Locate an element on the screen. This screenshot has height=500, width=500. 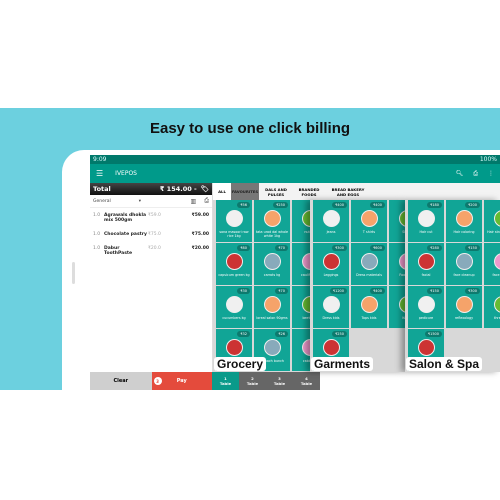
item-name: Chocolate pastry is located at coordinates (125, 234).